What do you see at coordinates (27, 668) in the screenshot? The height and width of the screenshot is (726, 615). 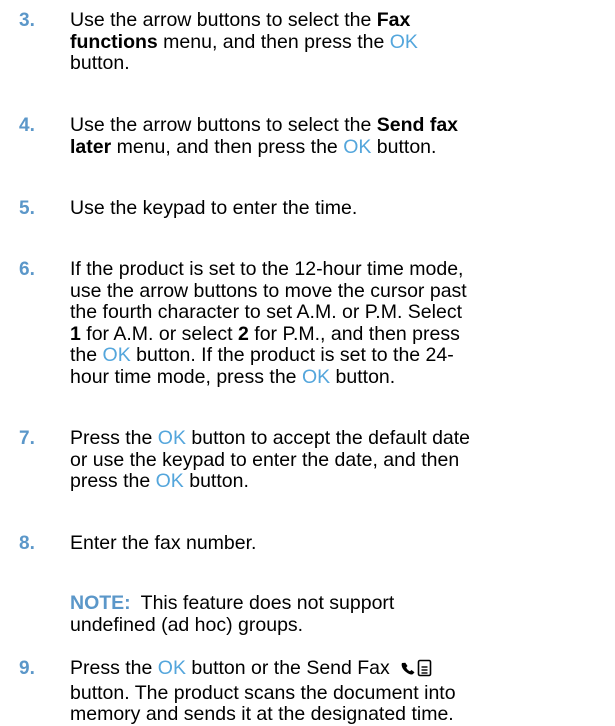 I see `step-number: 9.` at bounding box center [27, 668].